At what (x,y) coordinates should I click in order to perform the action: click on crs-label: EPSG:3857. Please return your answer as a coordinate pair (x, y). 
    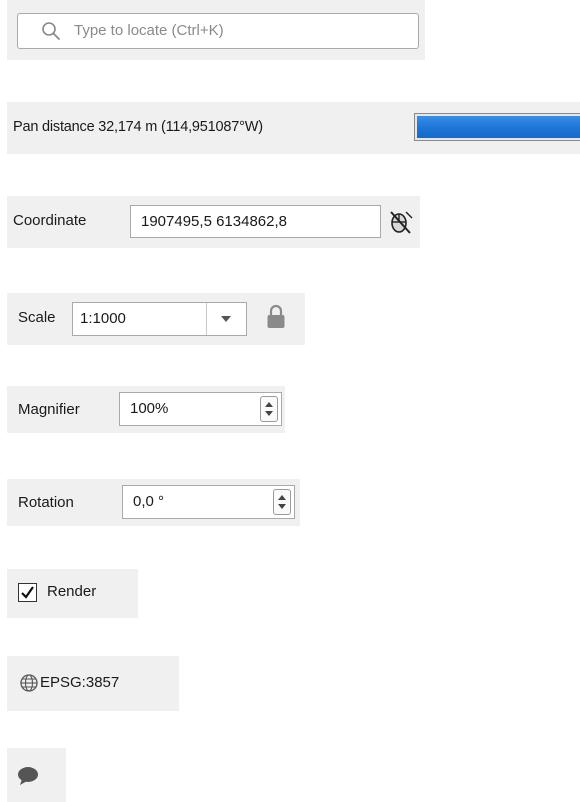
    Looking at the image, I should click on (80, 682).